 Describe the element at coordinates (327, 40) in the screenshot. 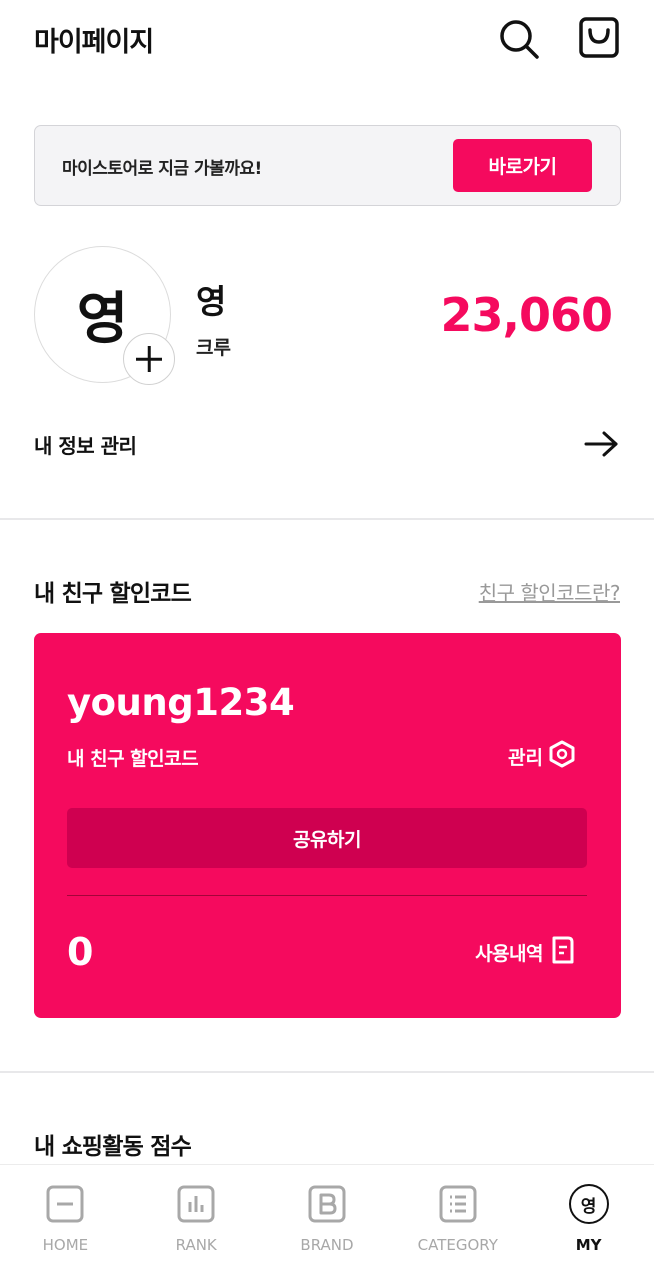

I see `header: 마이페이지` at that location.